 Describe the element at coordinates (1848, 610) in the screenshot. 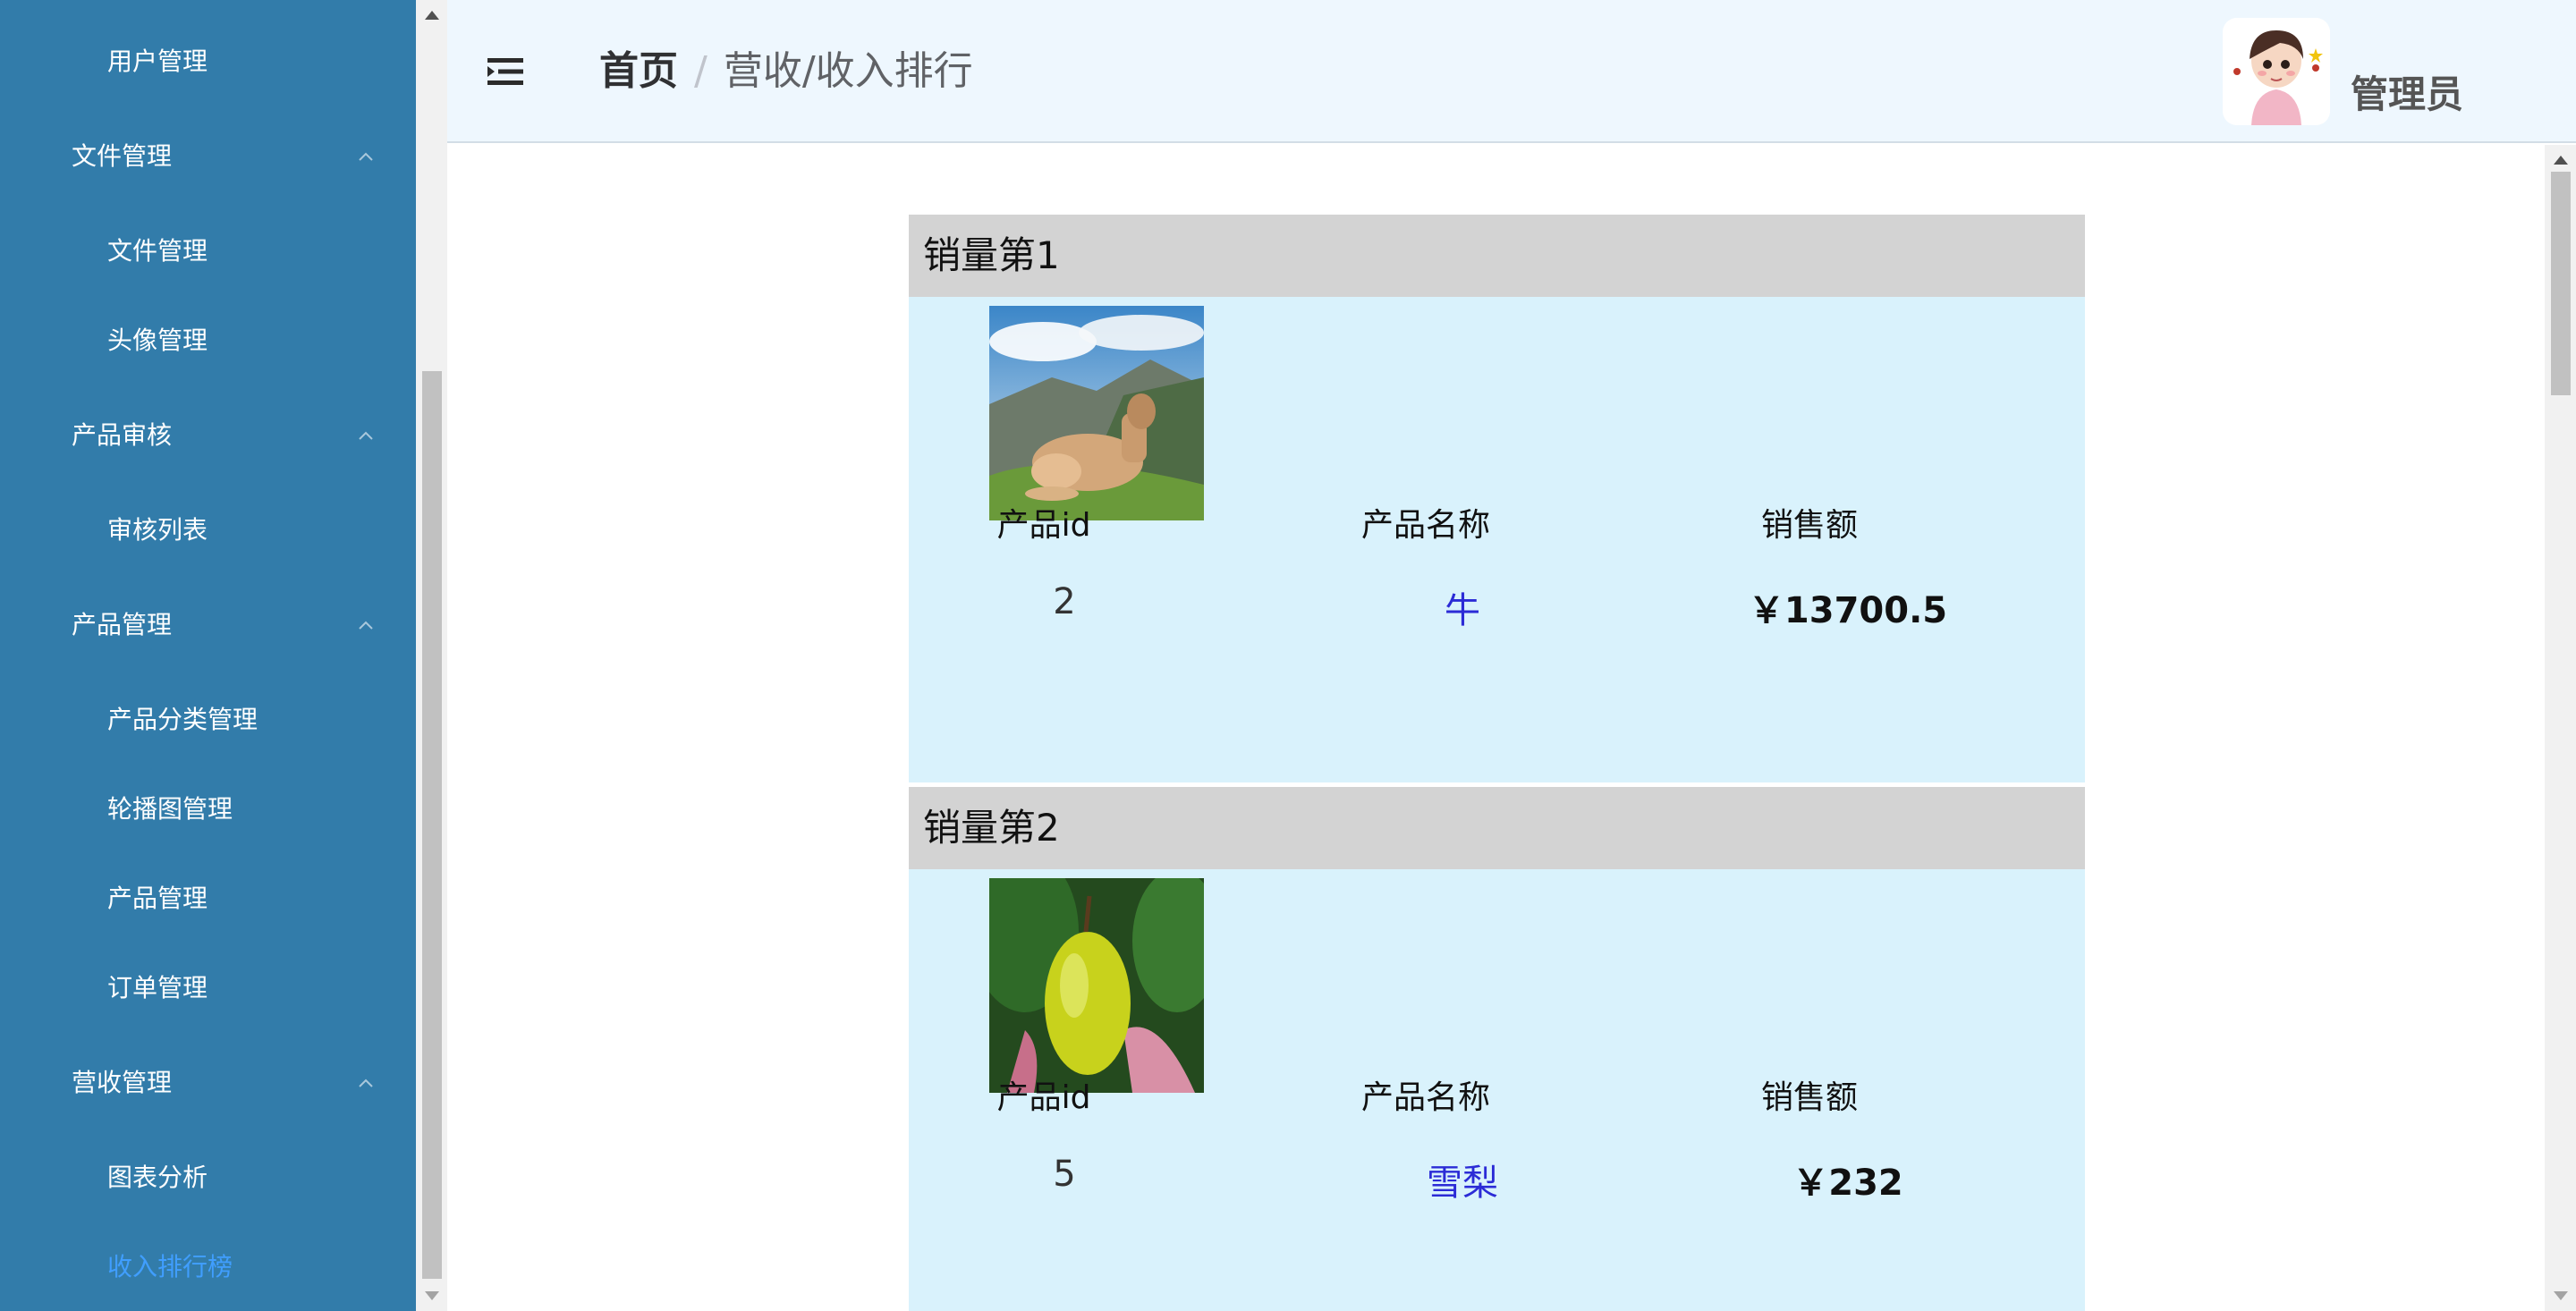

I see `sales-amount: ￥13700.5` at that location.